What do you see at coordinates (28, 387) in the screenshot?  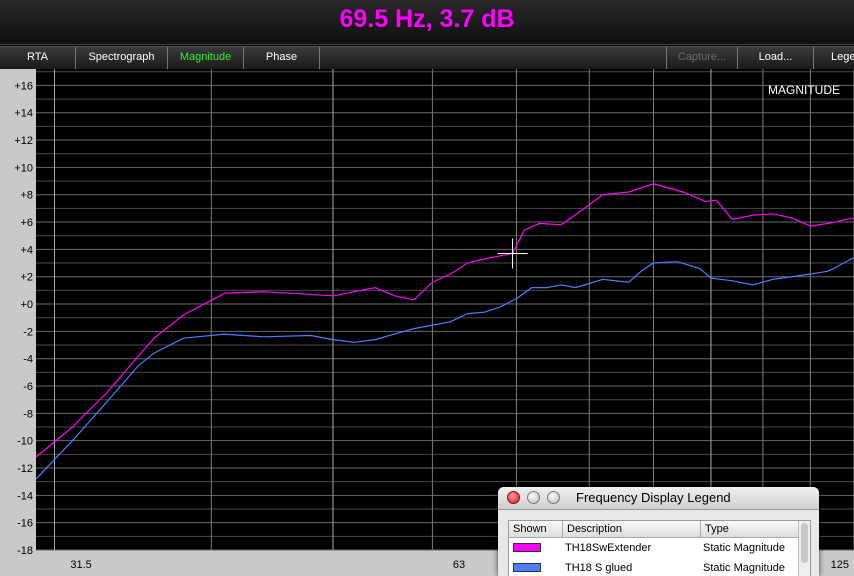 I see `y-tick-label: -6` at bounding box center [28, 387].